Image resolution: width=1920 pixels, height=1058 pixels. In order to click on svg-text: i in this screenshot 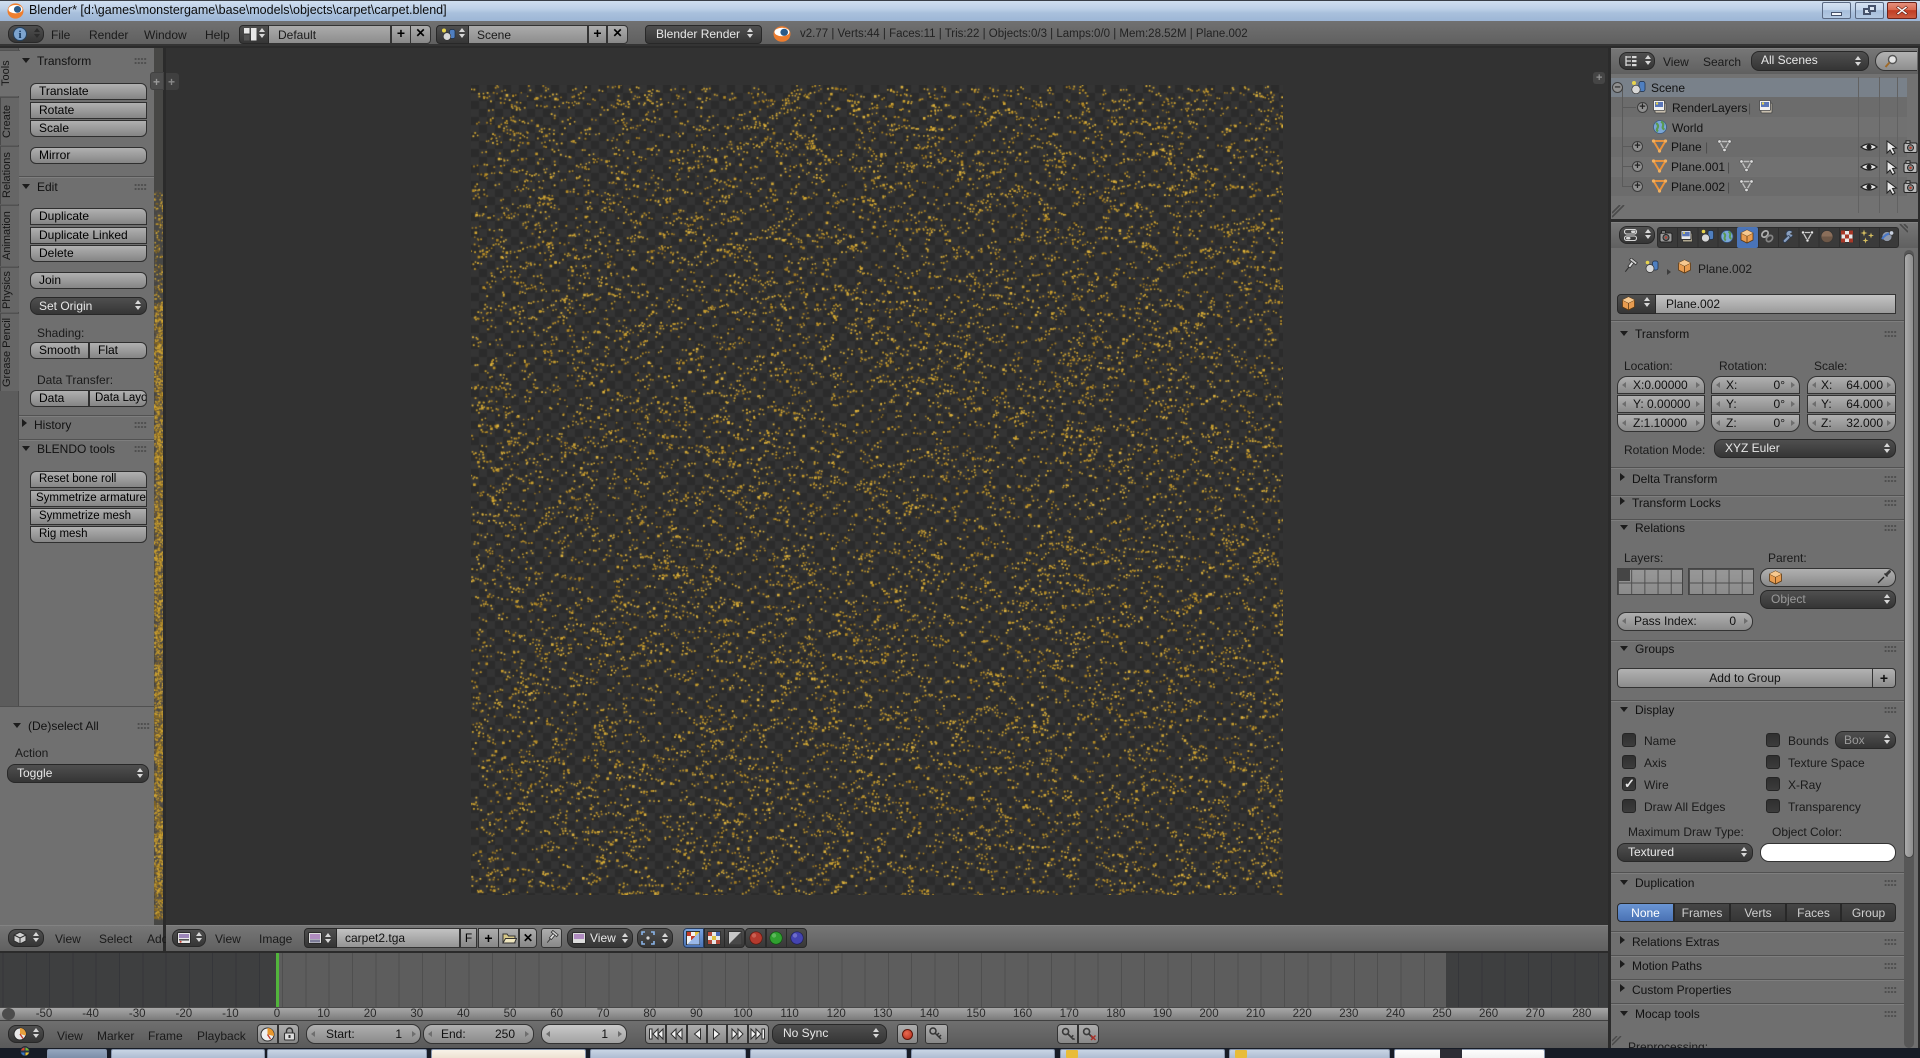, I will do `click(19, 35)`.